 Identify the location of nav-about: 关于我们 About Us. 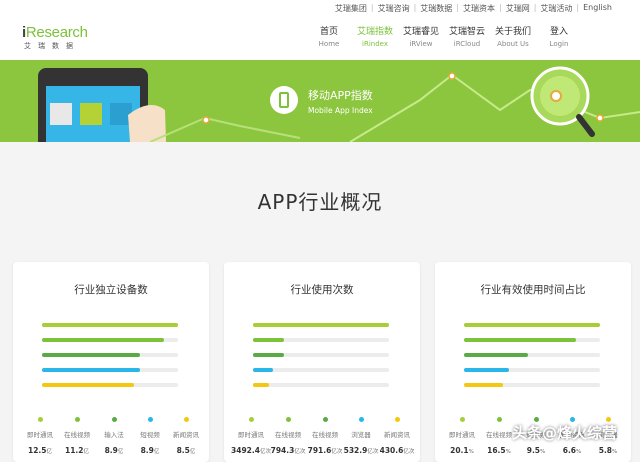
(513, 36).